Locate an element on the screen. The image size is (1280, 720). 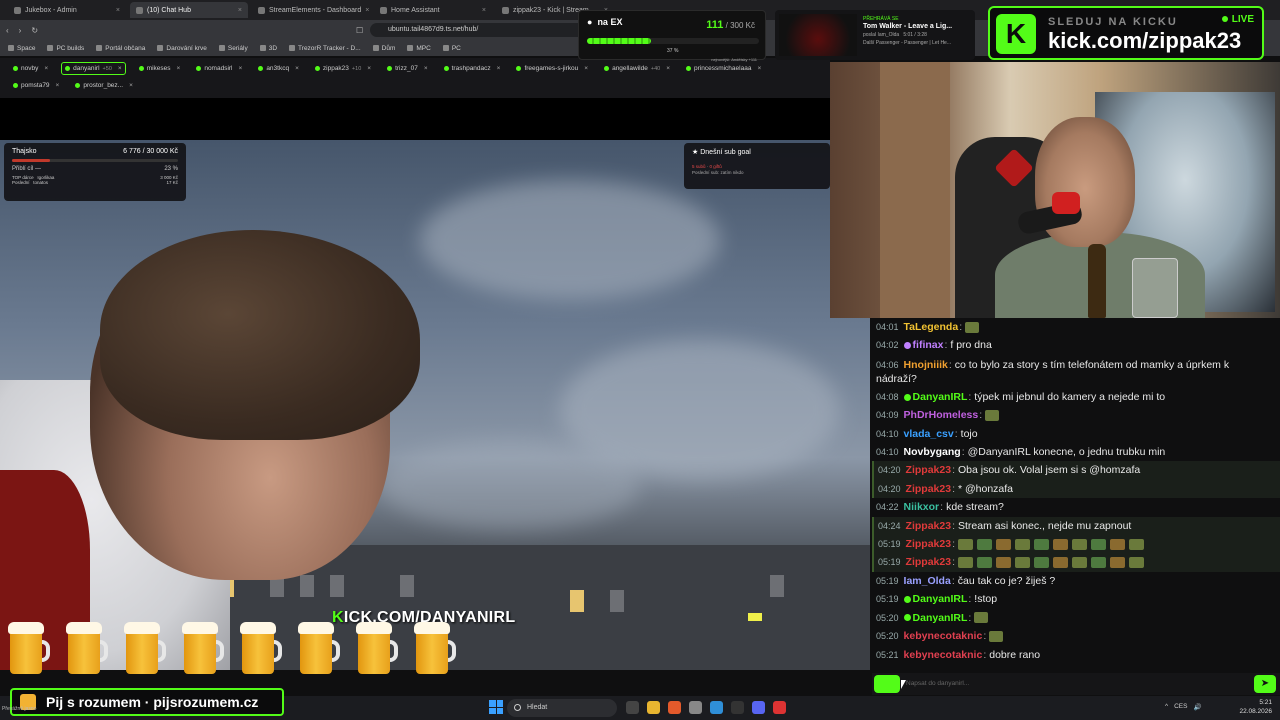
browser-tab: Home Assistant × is located at coordinates (433, 10).